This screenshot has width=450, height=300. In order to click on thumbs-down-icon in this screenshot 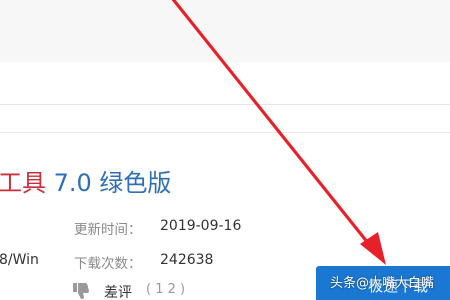, I will do `click(81, 291)`.